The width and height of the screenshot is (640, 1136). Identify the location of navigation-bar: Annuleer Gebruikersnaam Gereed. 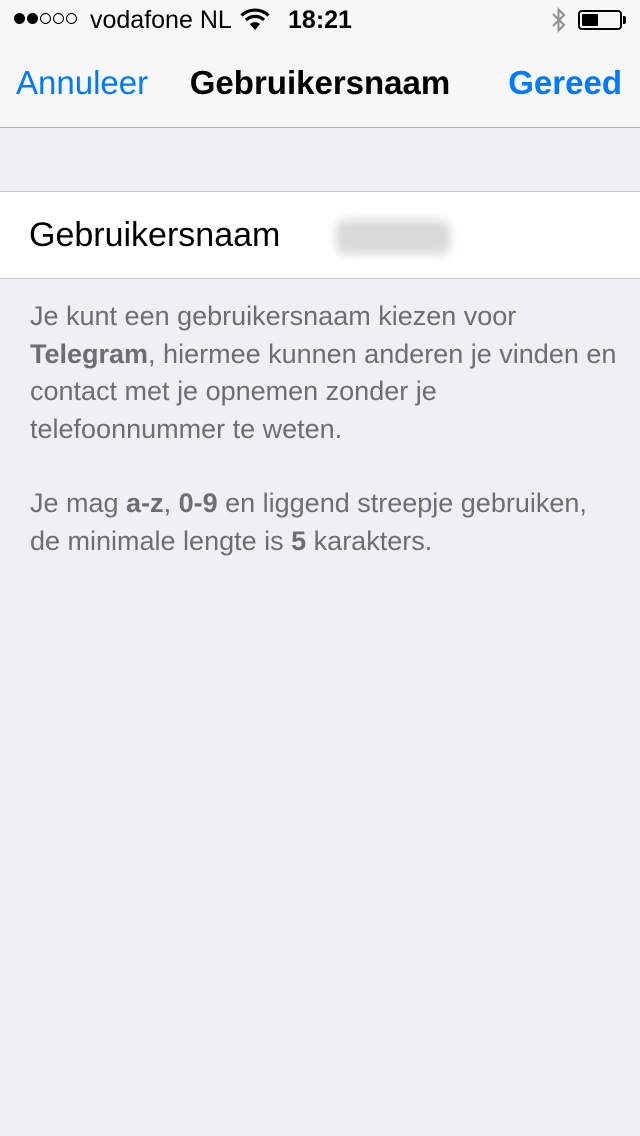
(320, 84).